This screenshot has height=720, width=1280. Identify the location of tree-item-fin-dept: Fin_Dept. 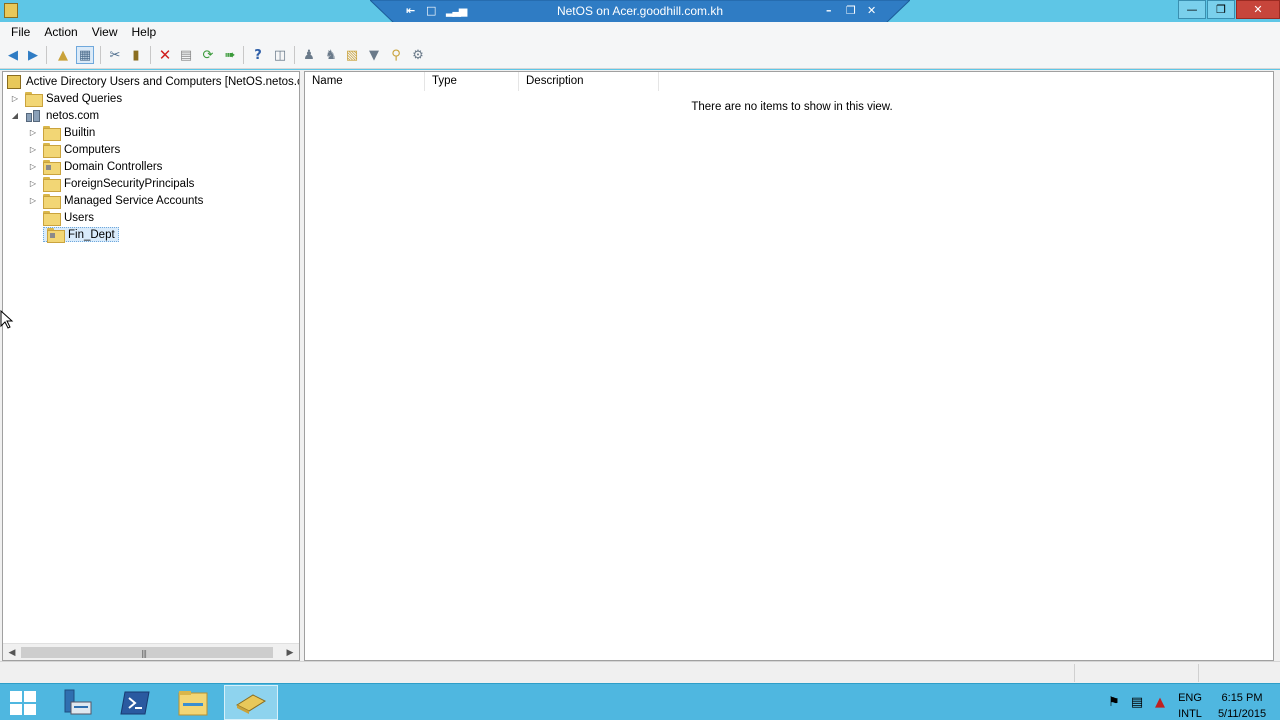
(73, 234).